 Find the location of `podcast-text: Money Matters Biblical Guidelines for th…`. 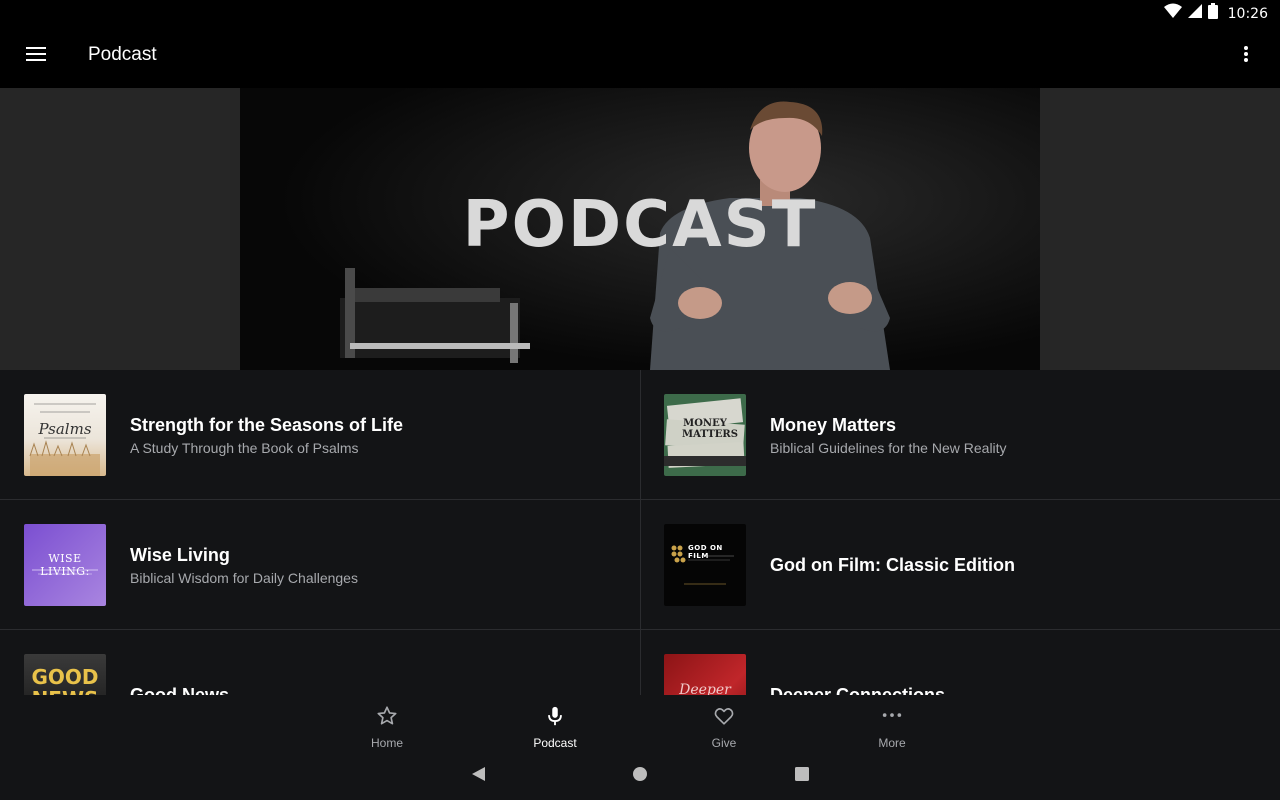

podcast-text: Money Matters Biblical Guidelines for th… is located at coordinates (888, 435).